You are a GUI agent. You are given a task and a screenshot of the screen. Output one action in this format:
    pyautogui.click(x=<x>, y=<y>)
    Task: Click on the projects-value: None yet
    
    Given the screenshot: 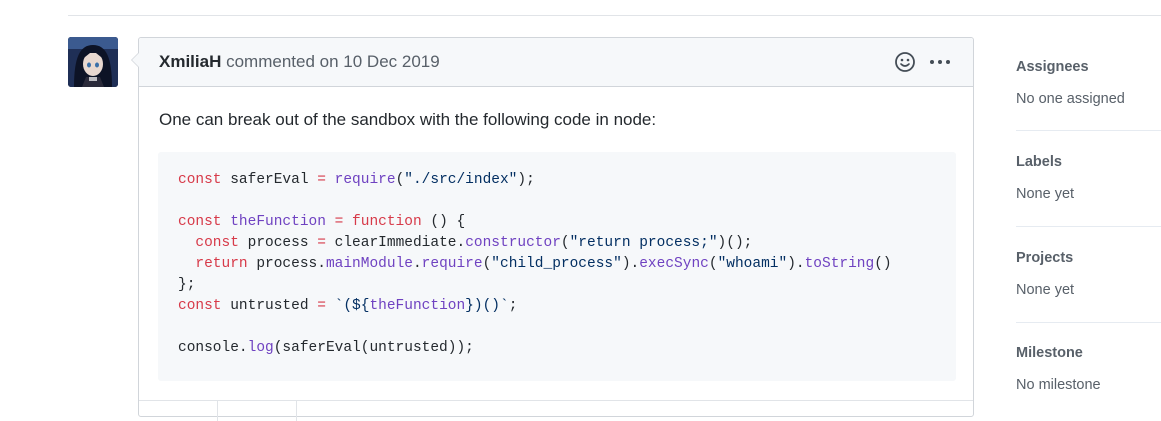 What is the action you would take?
    pyautogui.click(x=1045, y=290)
    